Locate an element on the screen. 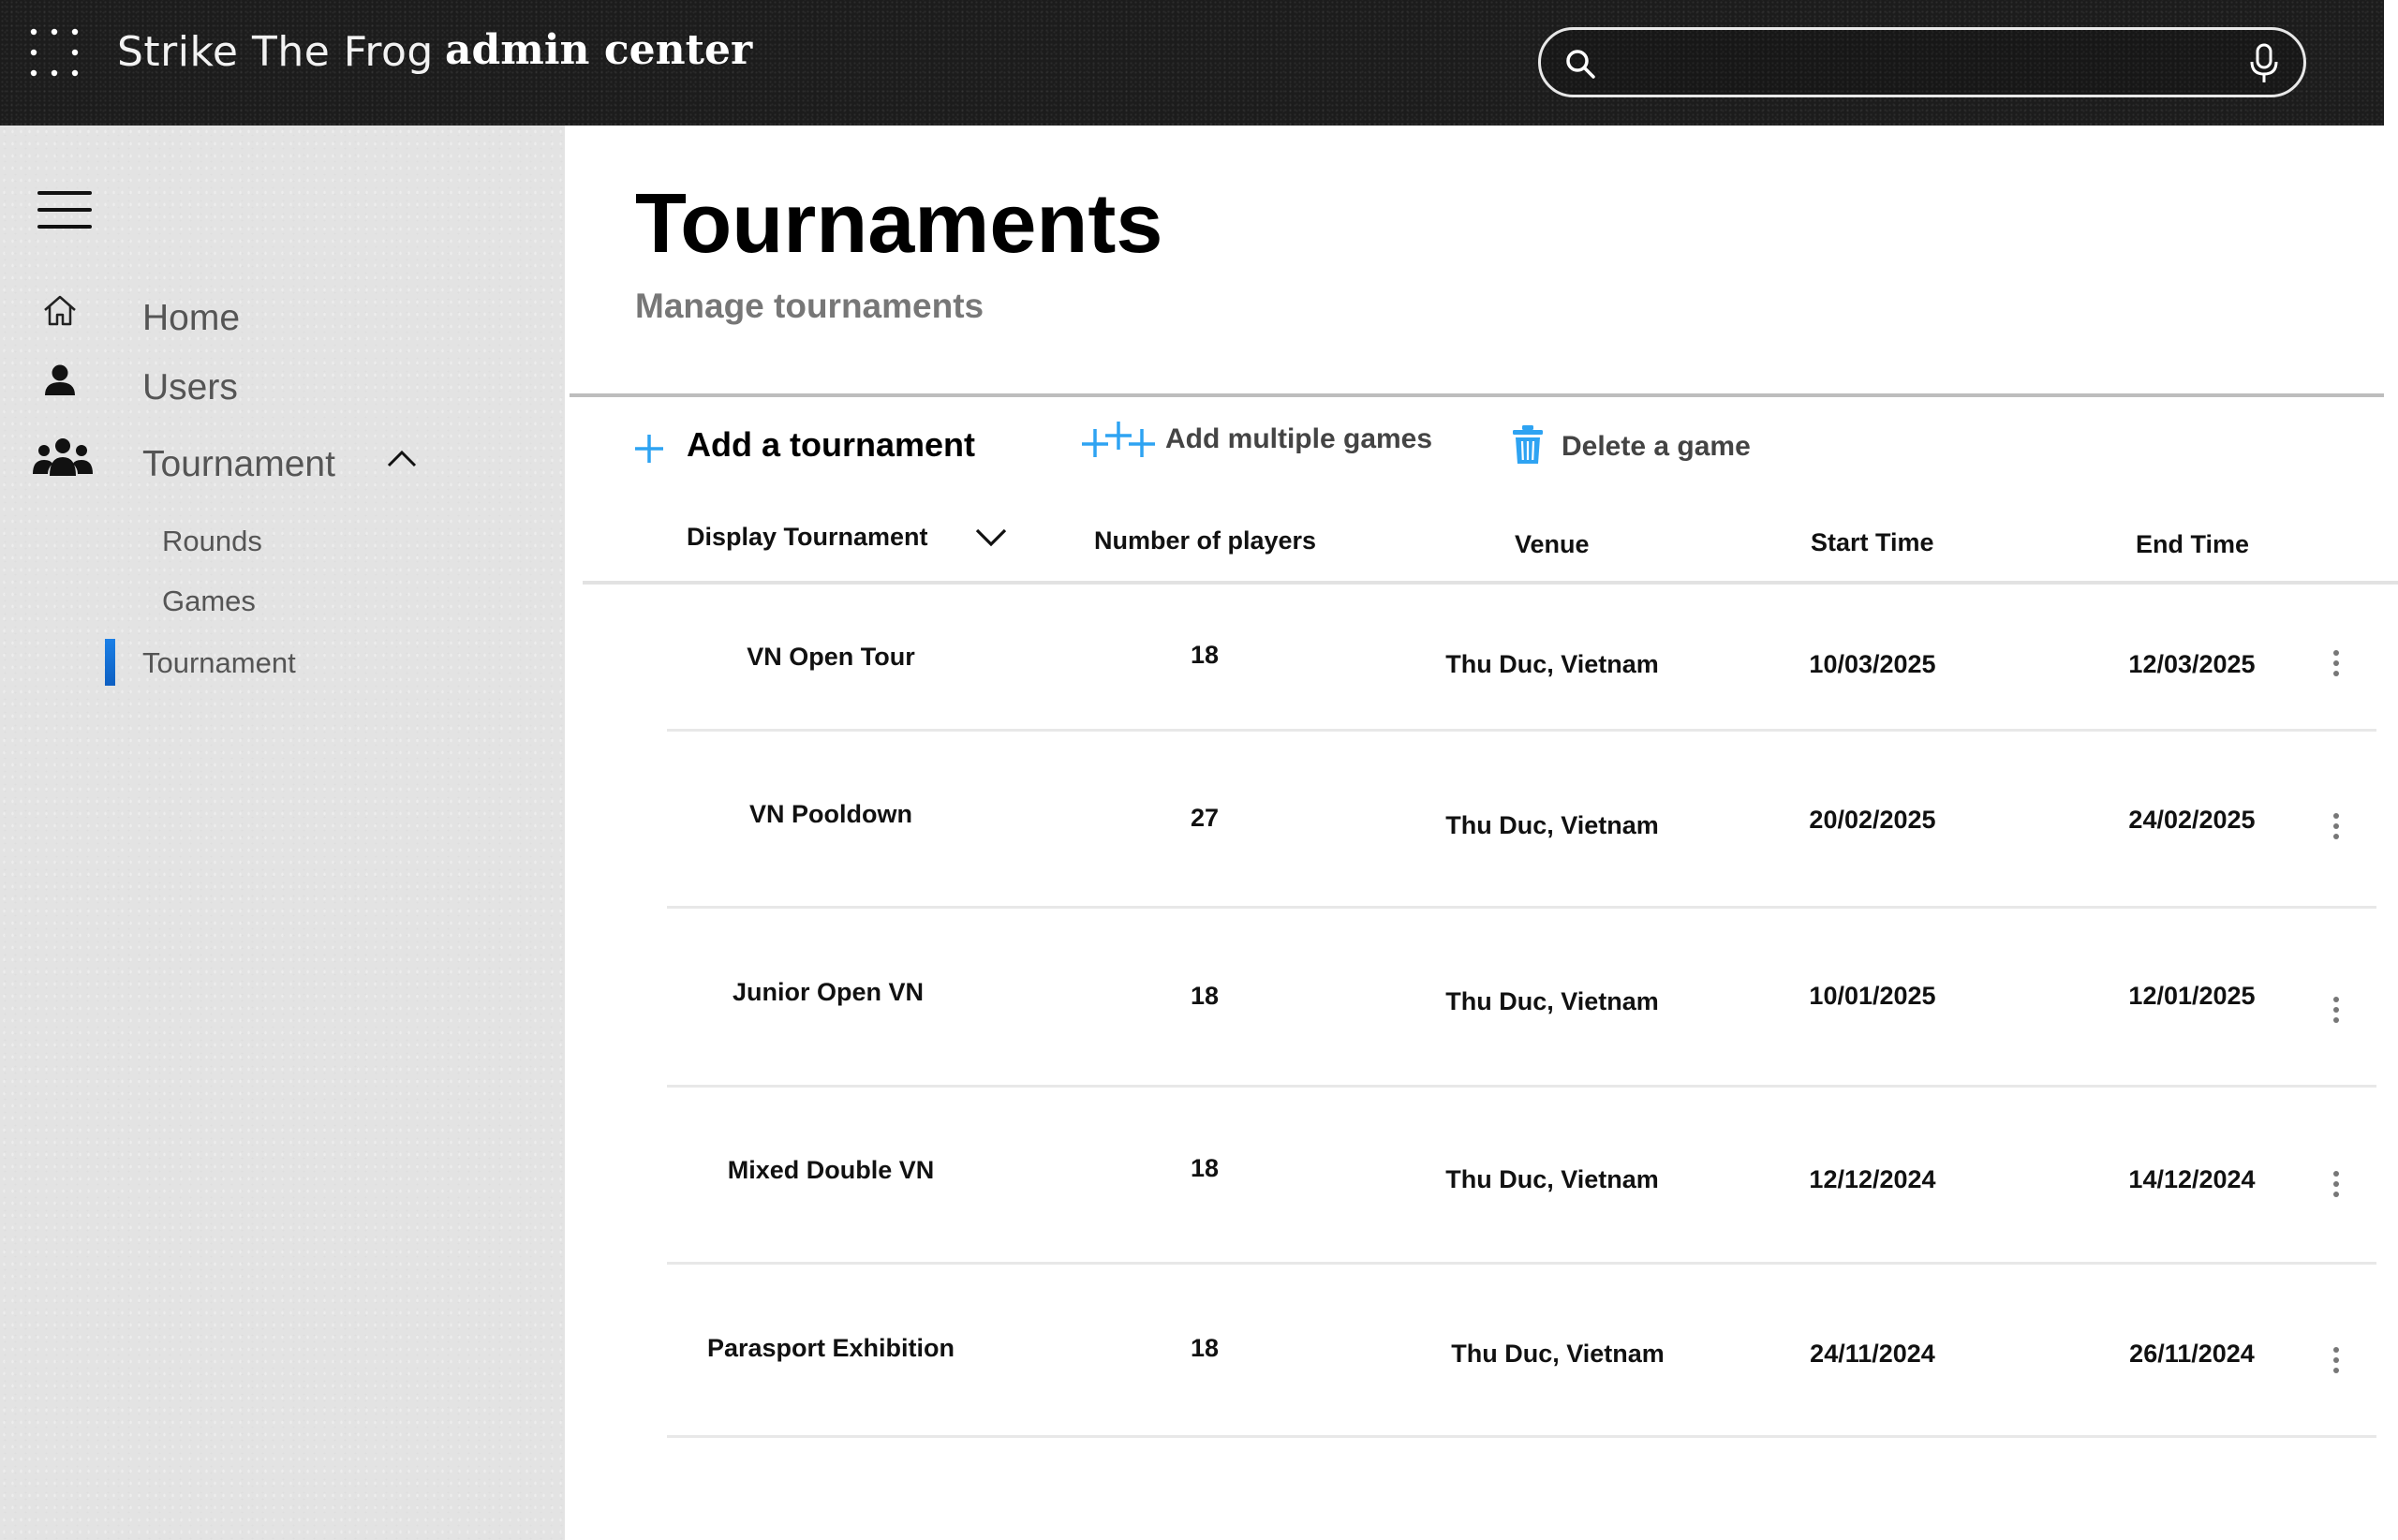 The image size is (2398, 1540). trash-icon is located at coordinates (1528, 444).